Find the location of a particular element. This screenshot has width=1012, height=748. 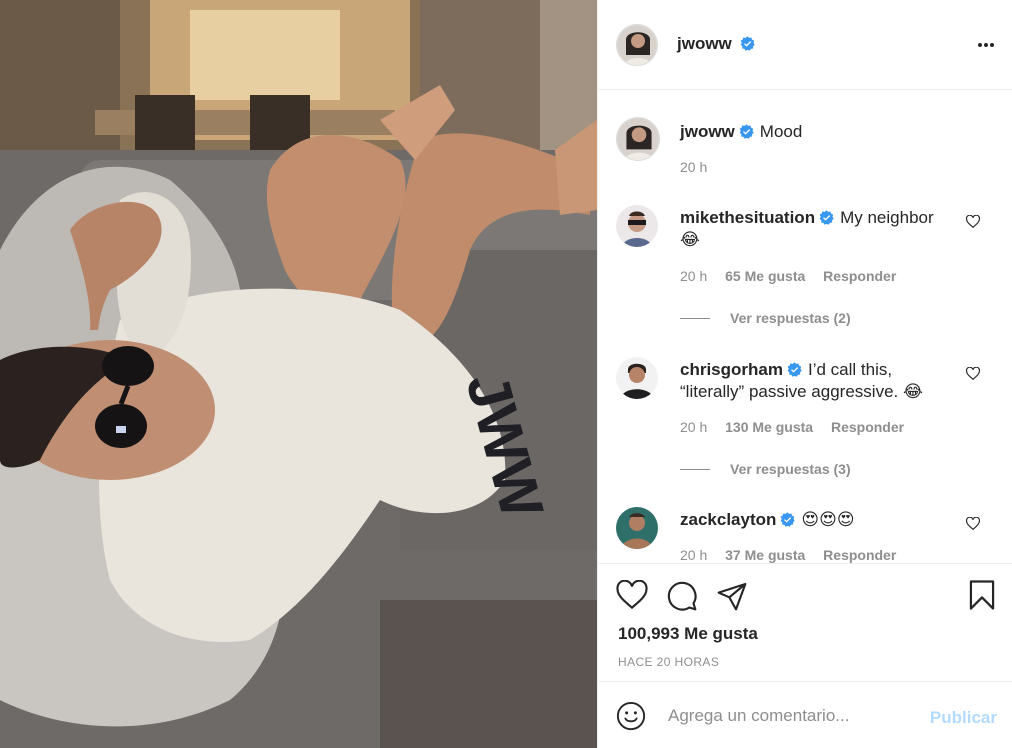

commenter-username: mikethesituation is located at coordinates (747, 217).